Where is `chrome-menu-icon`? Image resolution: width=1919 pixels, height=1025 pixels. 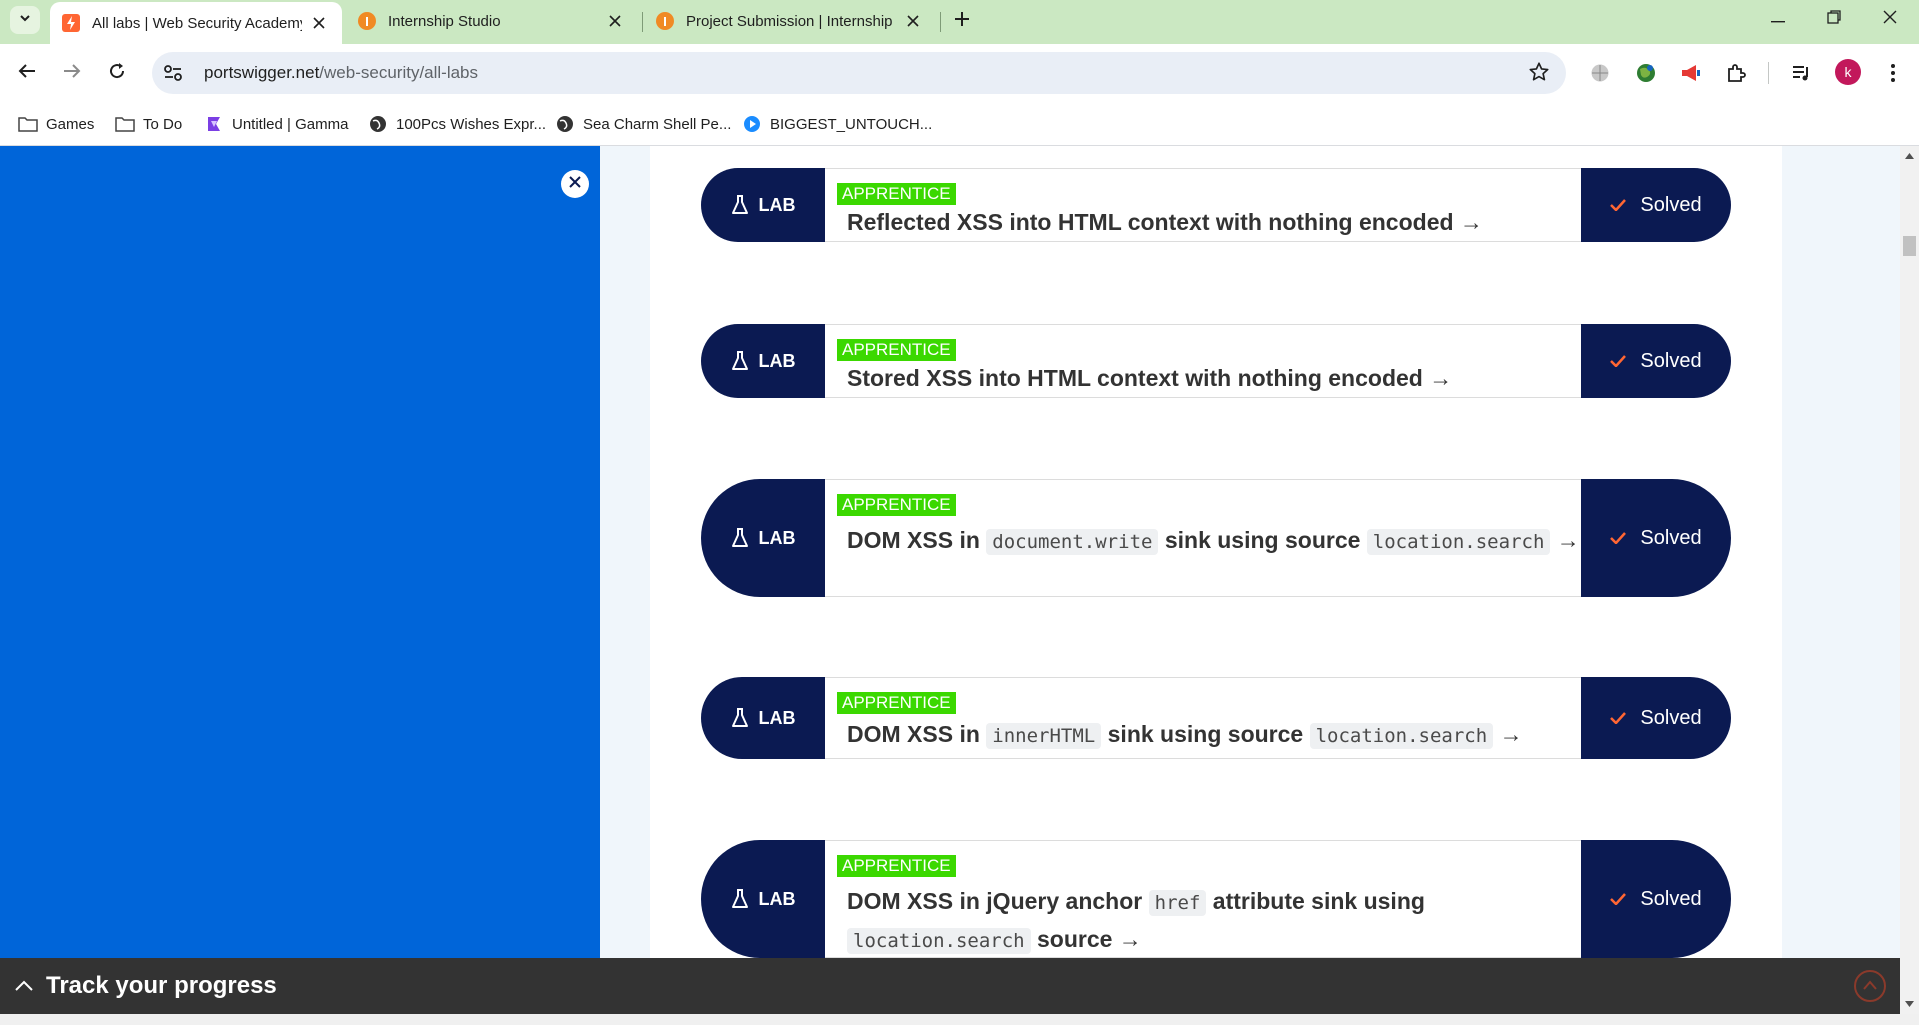 chrome-menu-icon is located at coordinates (1893, 73).